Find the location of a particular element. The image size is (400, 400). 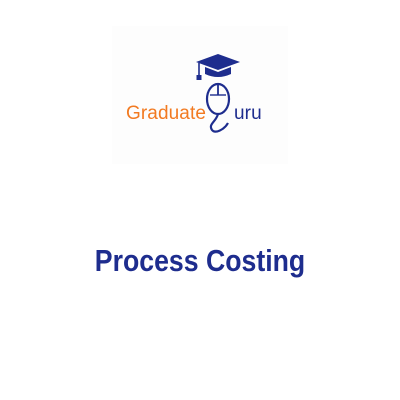

mouse-icon is located at coordinates (218, 107).